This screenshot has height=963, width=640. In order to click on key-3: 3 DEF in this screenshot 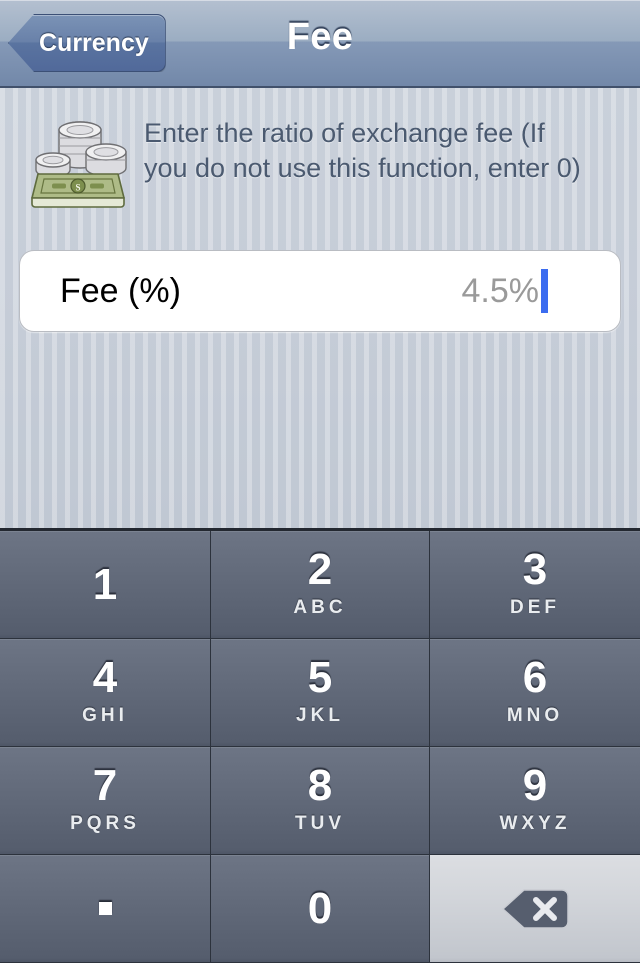, I will do `click(535, 585)`.